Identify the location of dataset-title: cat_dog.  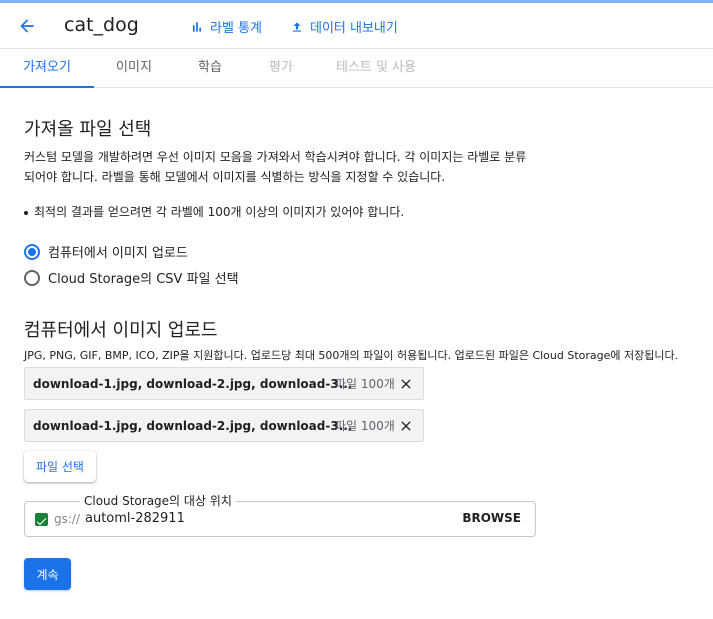
(101, 25).